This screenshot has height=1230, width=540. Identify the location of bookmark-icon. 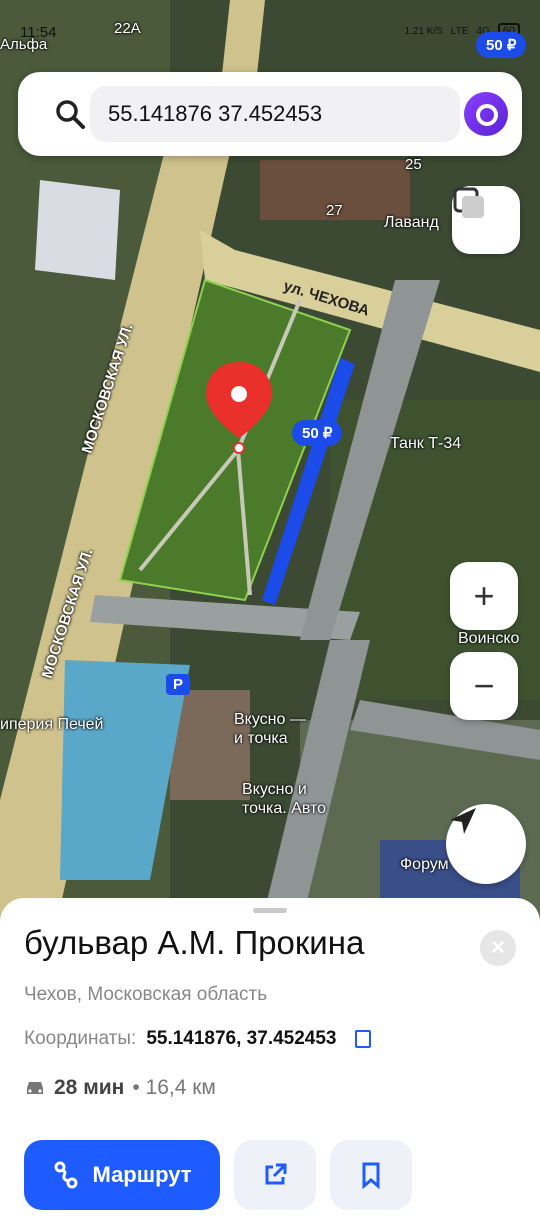
(371, 1175).